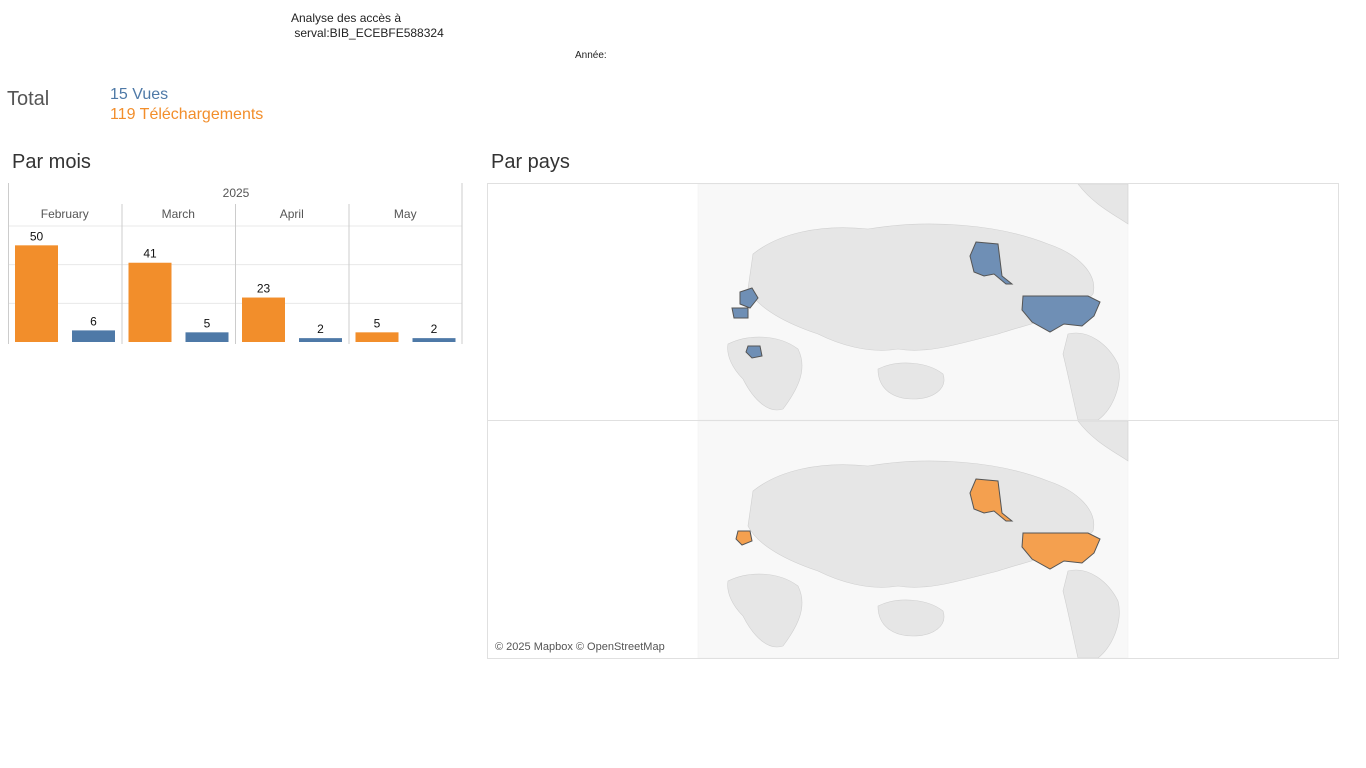 The height and width of the screenshot is (768, 1366). I want to click on bar-views-april, so click(320, 340).